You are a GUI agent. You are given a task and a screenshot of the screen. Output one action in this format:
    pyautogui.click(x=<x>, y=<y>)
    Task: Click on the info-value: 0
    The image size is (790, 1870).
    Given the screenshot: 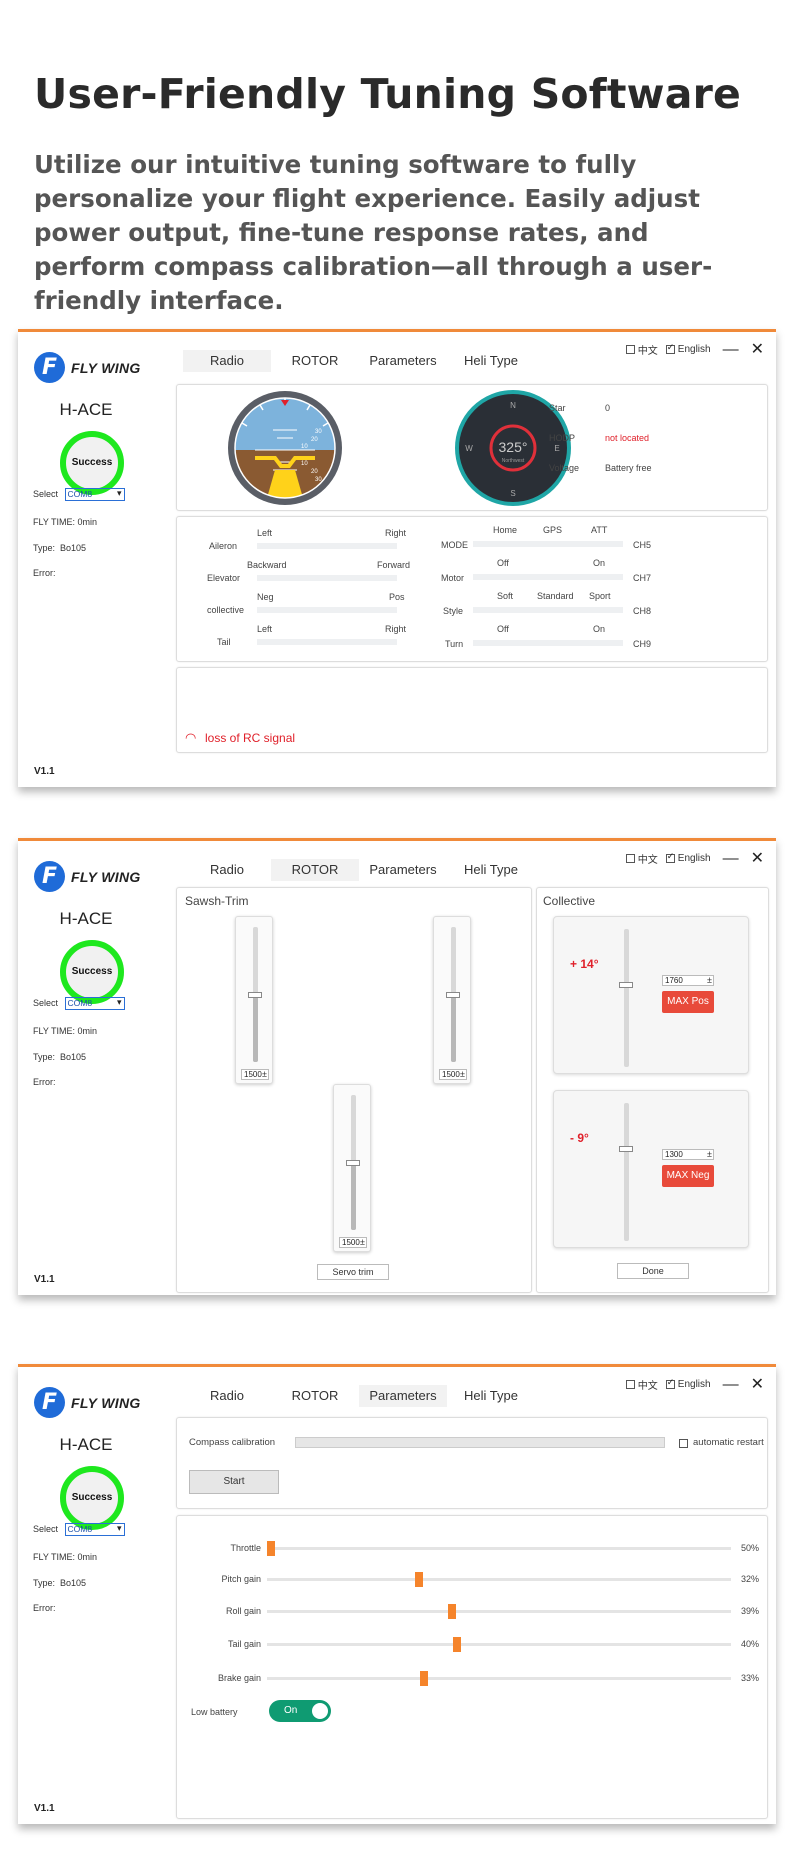 What is the action you would take?
    pyautogui.click(x=608, y=408)
    